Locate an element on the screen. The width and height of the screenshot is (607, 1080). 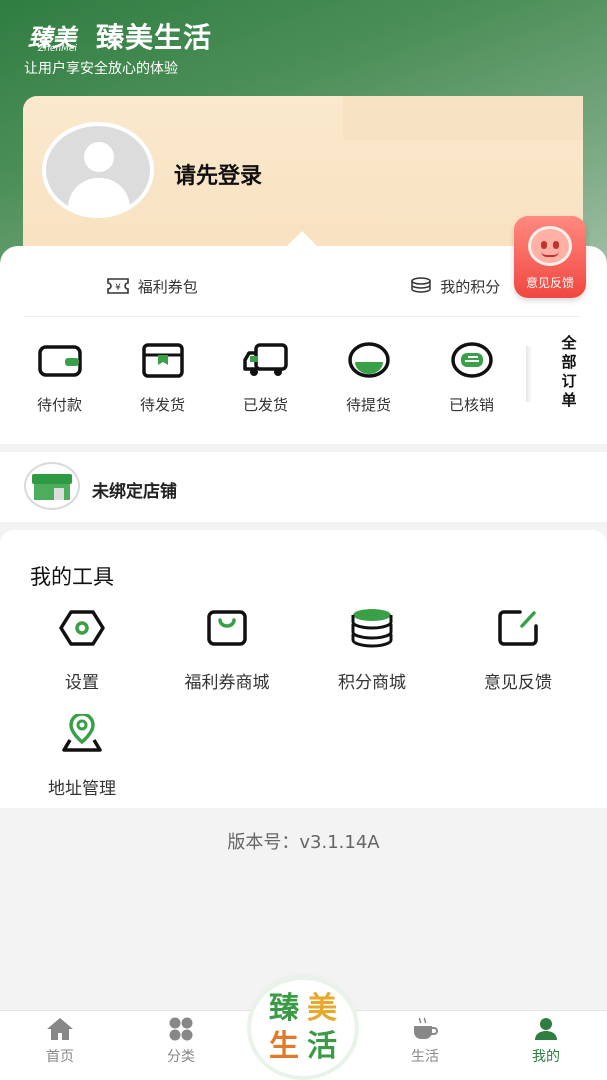
coins-icon is located at coordinates (372, 628).